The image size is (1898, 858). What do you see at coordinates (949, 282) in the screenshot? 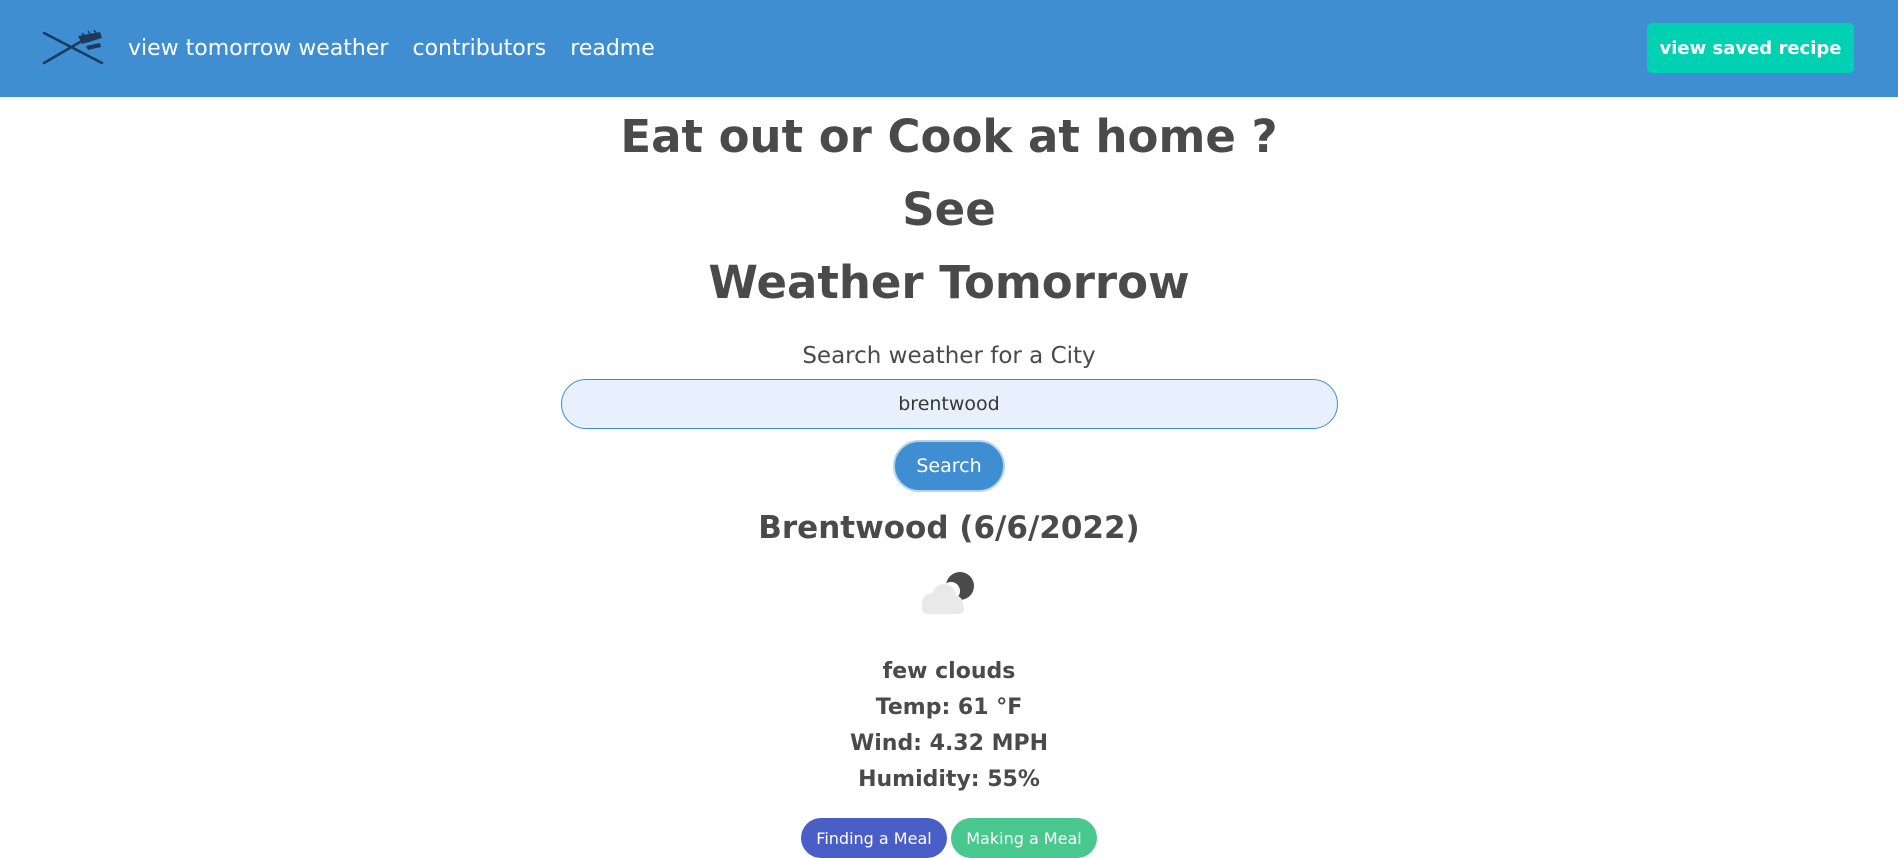
I see `page-title-line2: Weather Tomorrow` at bounding box center [949, 282].